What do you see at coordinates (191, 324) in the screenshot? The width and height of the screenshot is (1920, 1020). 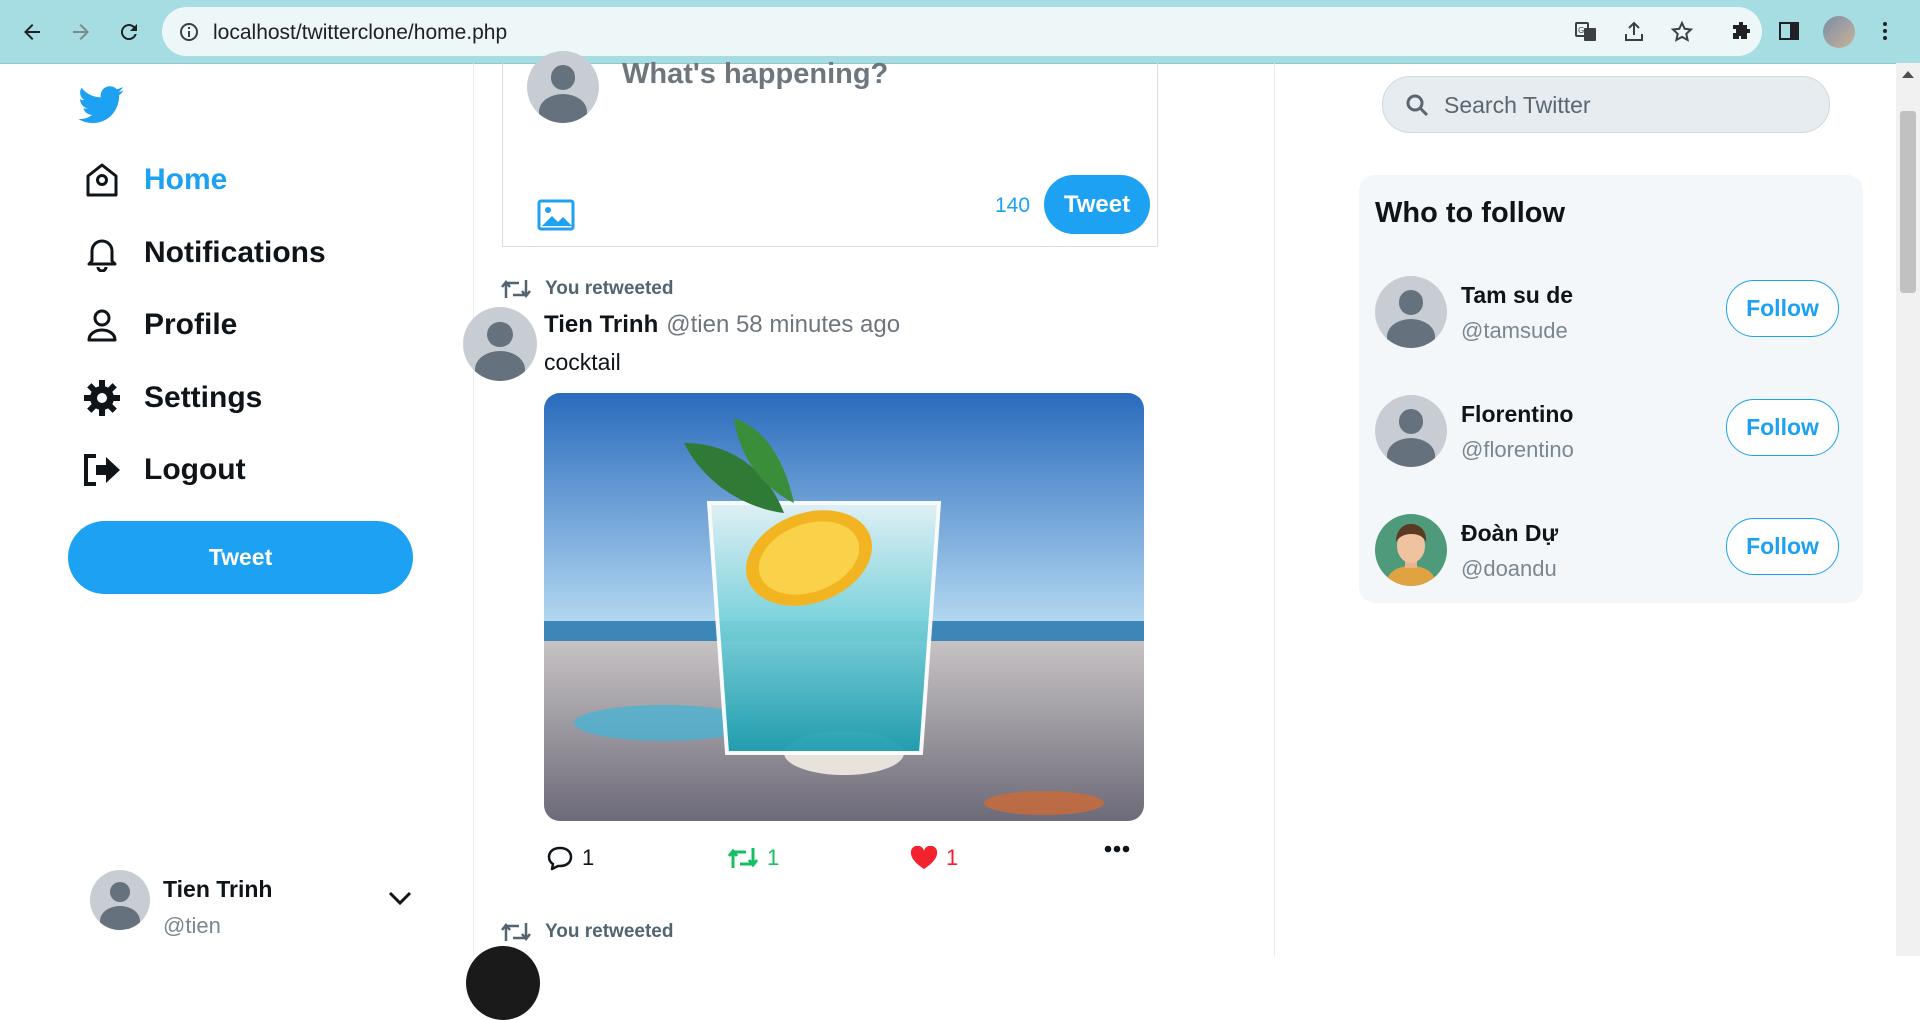 I see `nav-profile-label: Profile` at bounding box center [191, 324].